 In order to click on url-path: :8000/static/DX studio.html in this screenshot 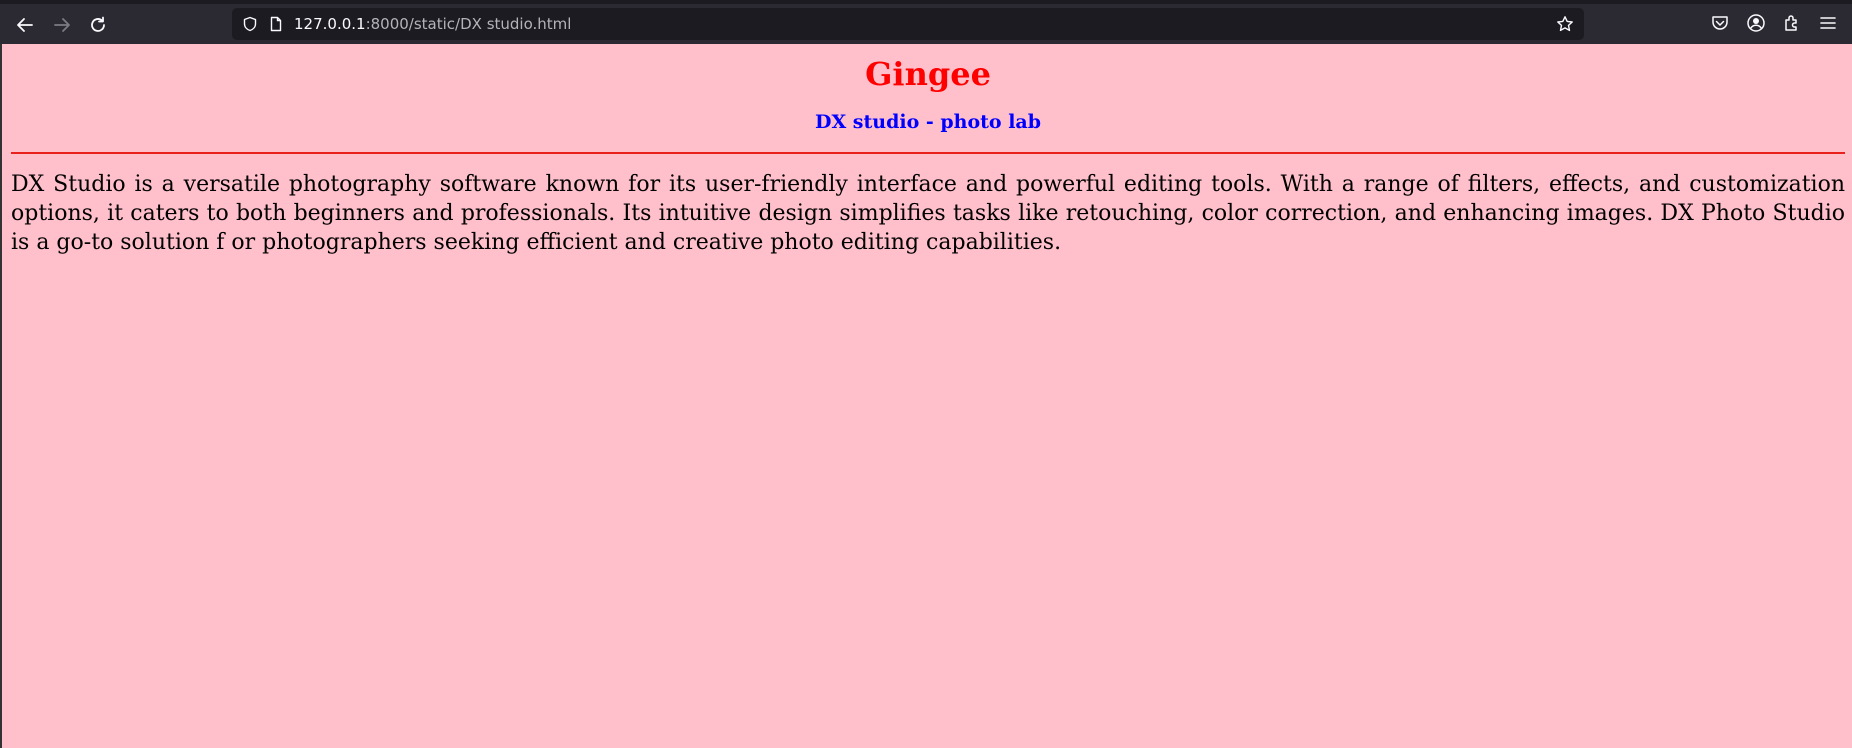, I will do `click(468, 24)`.